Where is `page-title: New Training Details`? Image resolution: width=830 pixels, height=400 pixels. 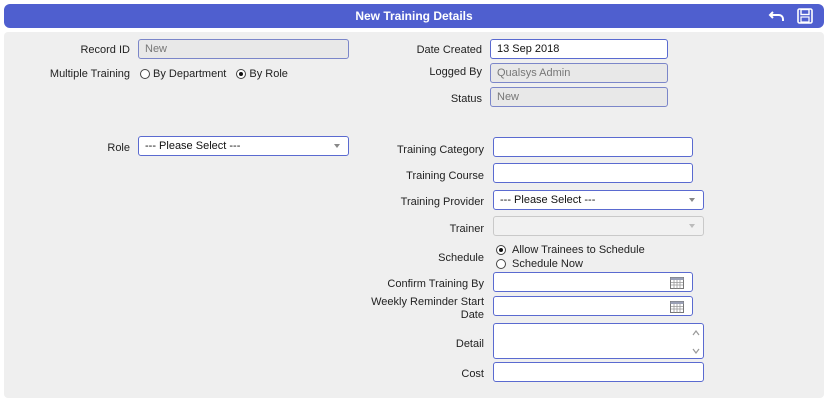 page-title: New Training Details is located at coordinates (414, 16).